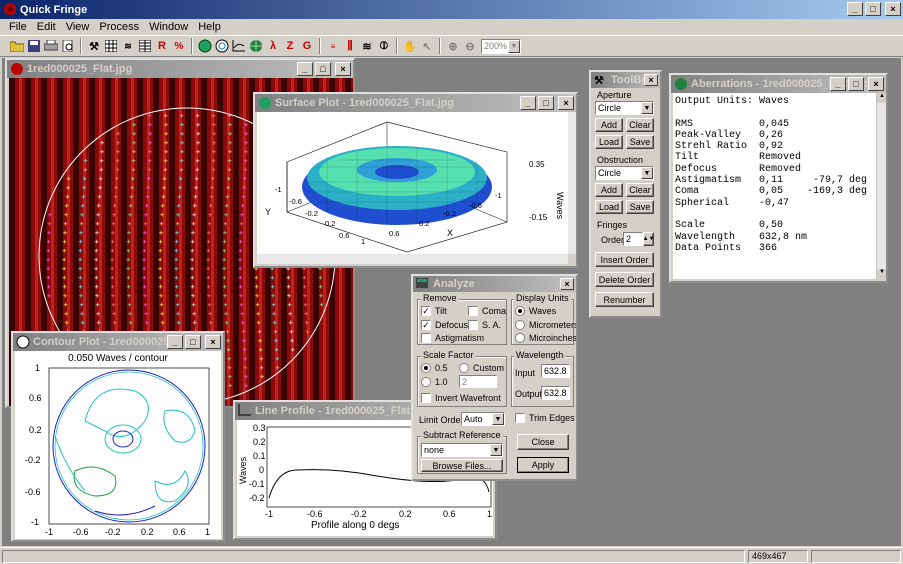  Describe the element at coordinates (640, 142) in the screenshot. I see `aperture-save-button: Save` at that location.